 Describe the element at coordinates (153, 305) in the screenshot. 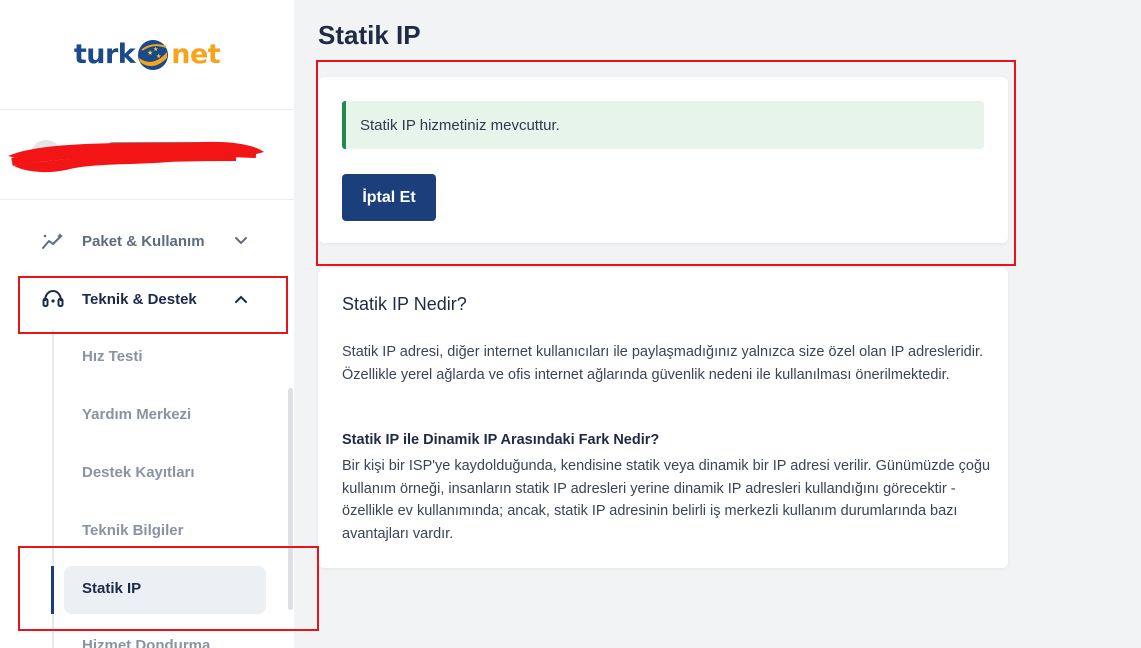

I see `annotation-box-teknik` at that location.